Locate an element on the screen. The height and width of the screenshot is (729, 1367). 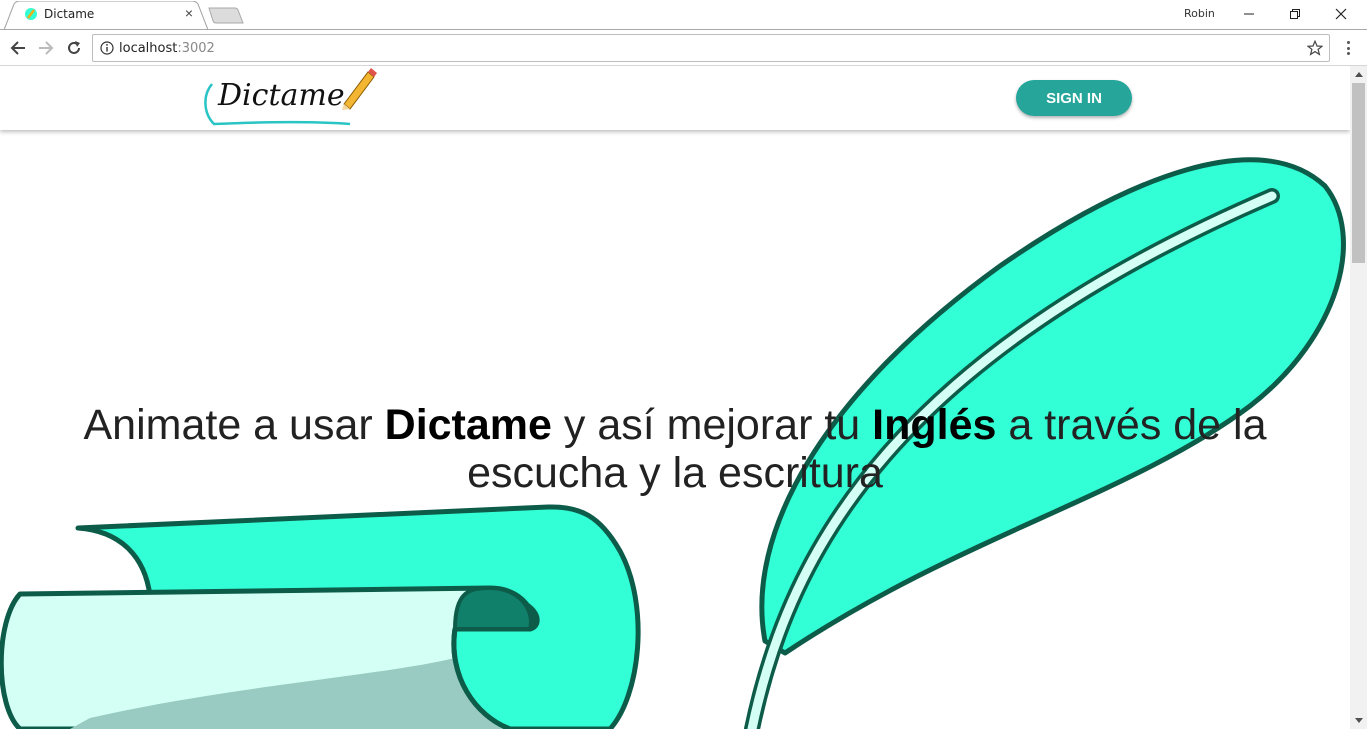
scrollbar-thumb is located at coordinates (1358, 173).